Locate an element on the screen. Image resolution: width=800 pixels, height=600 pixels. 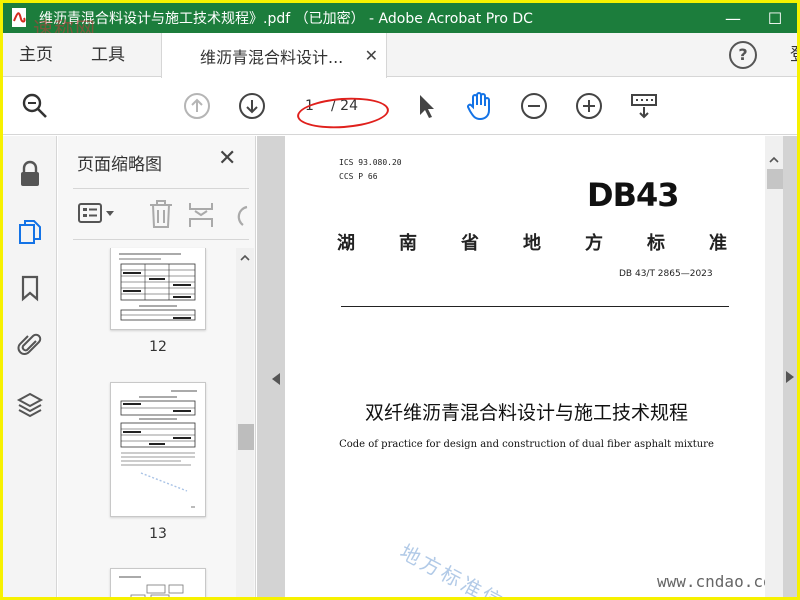
zoom-icon is located at coordinates (35, 106).